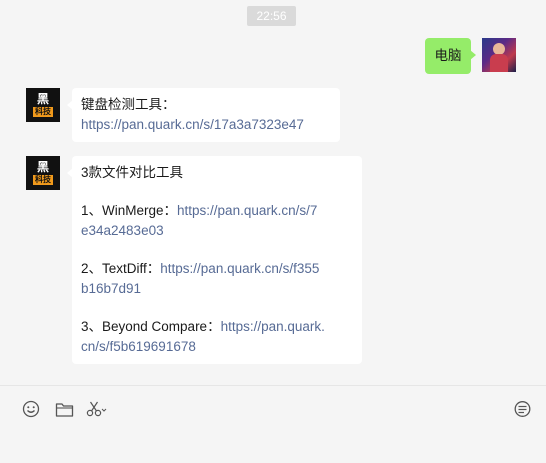 The height and width of the screenshot is (463, 546). I want to click on list-item: 2、TextDiff：https://pan.quark.cn/s/f355, so click(217, 269).